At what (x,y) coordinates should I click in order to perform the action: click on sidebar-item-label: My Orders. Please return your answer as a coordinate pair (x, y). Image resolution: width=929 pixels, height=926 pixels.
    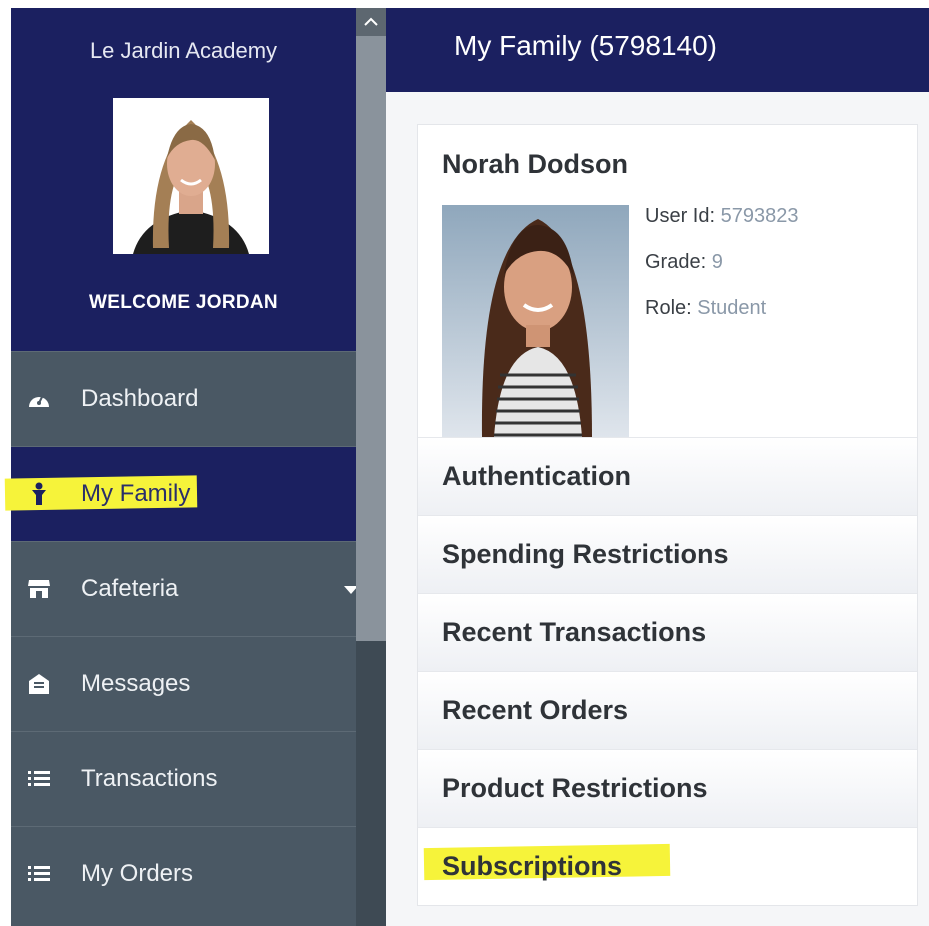
    Looking at the image, I should click on (137, 873).